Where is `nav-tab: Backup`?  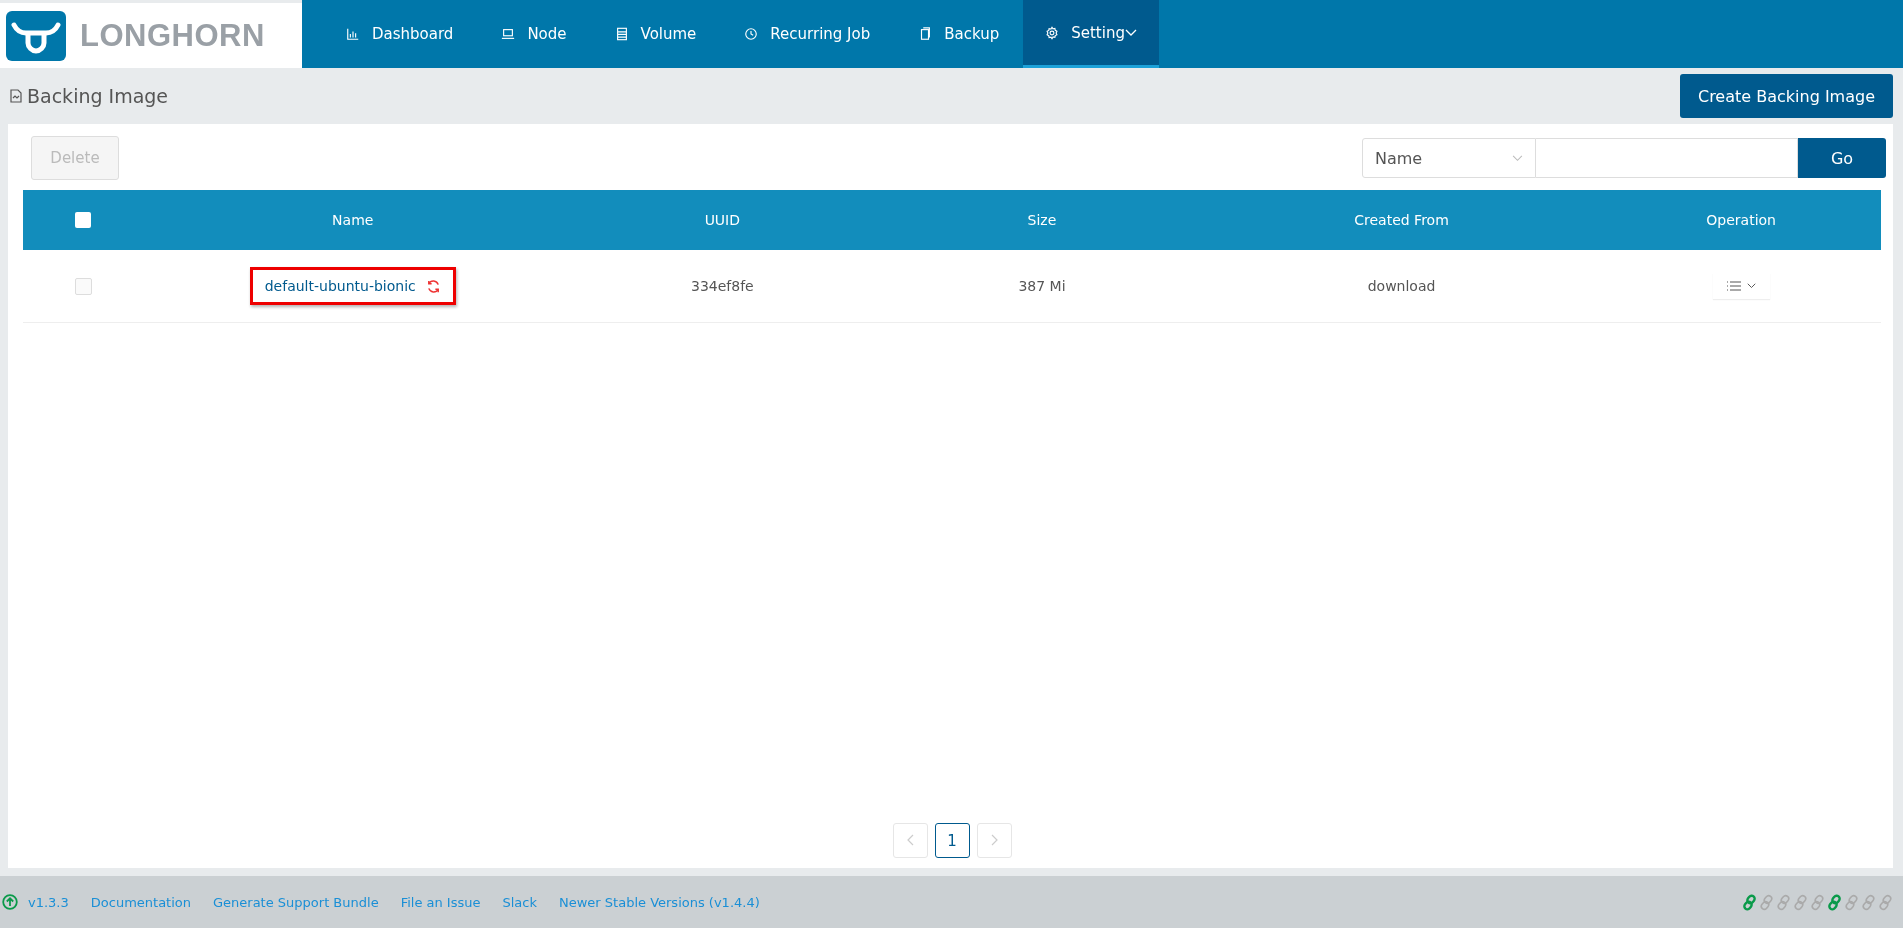
nav-tab: Backup is located at coordinates (959, 34).